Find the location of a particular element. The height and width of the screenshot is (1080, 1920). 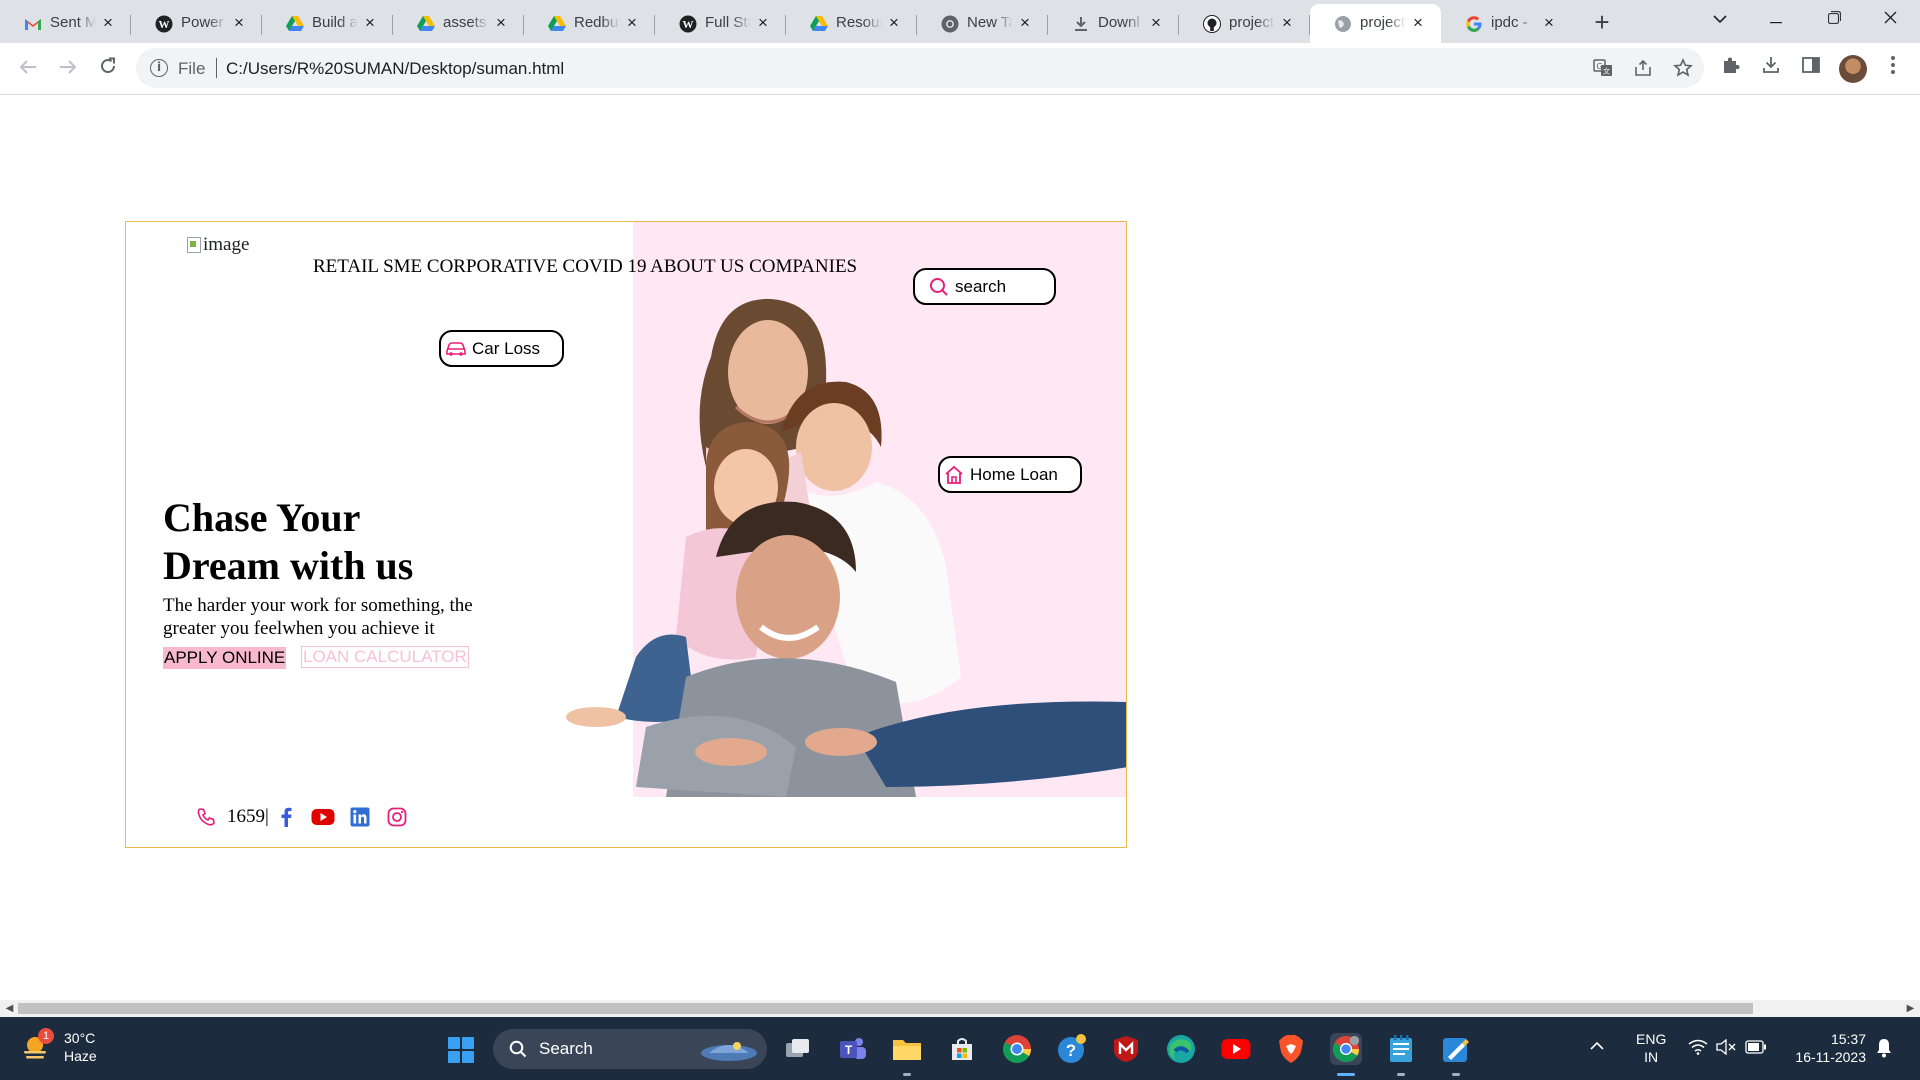

tab: Build a × is located at coordinates (327, 23).